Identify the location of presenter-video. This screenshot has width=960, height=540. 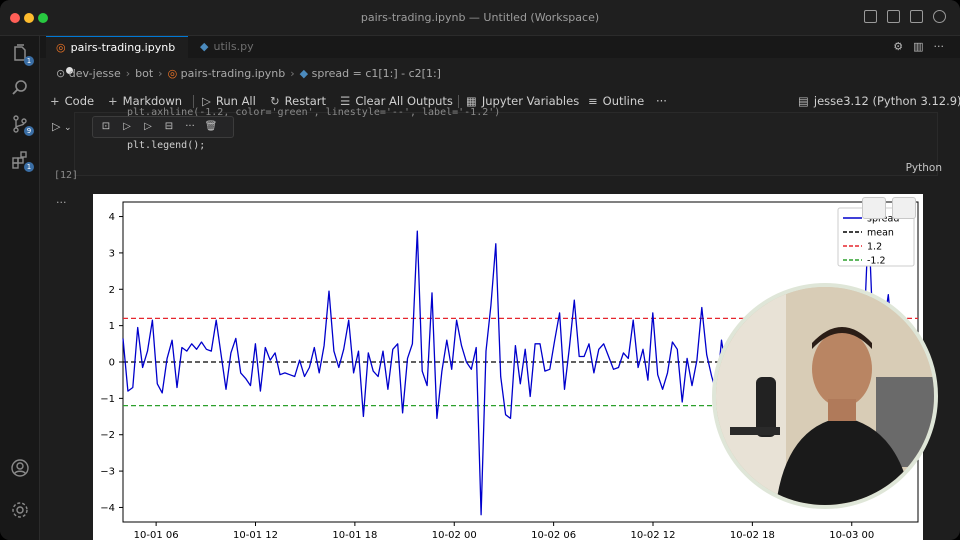
(825, 396).